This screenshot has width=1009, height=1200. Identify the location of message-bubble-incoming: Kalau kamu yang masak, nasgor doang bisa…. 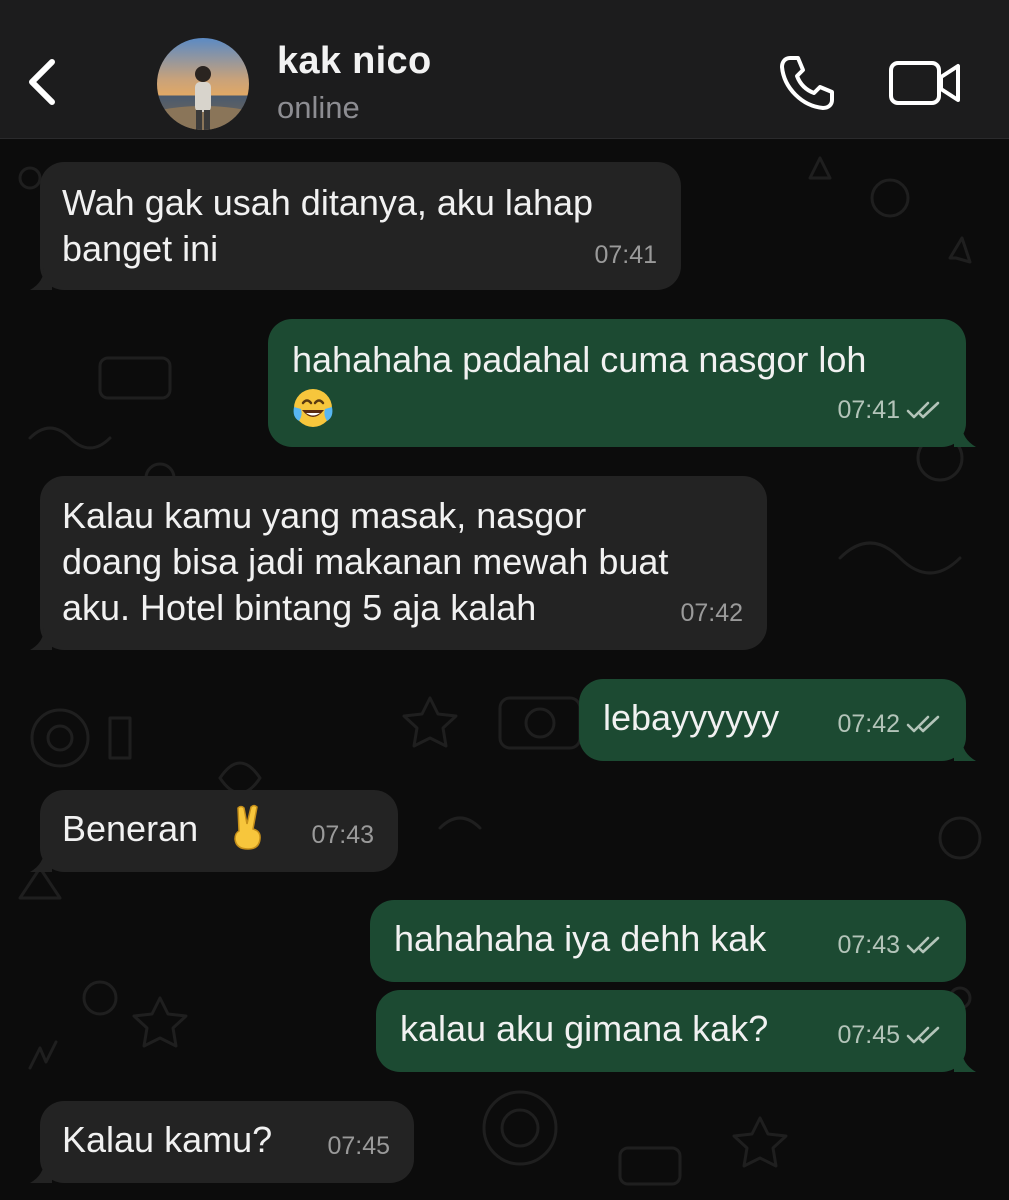
(398, 563).